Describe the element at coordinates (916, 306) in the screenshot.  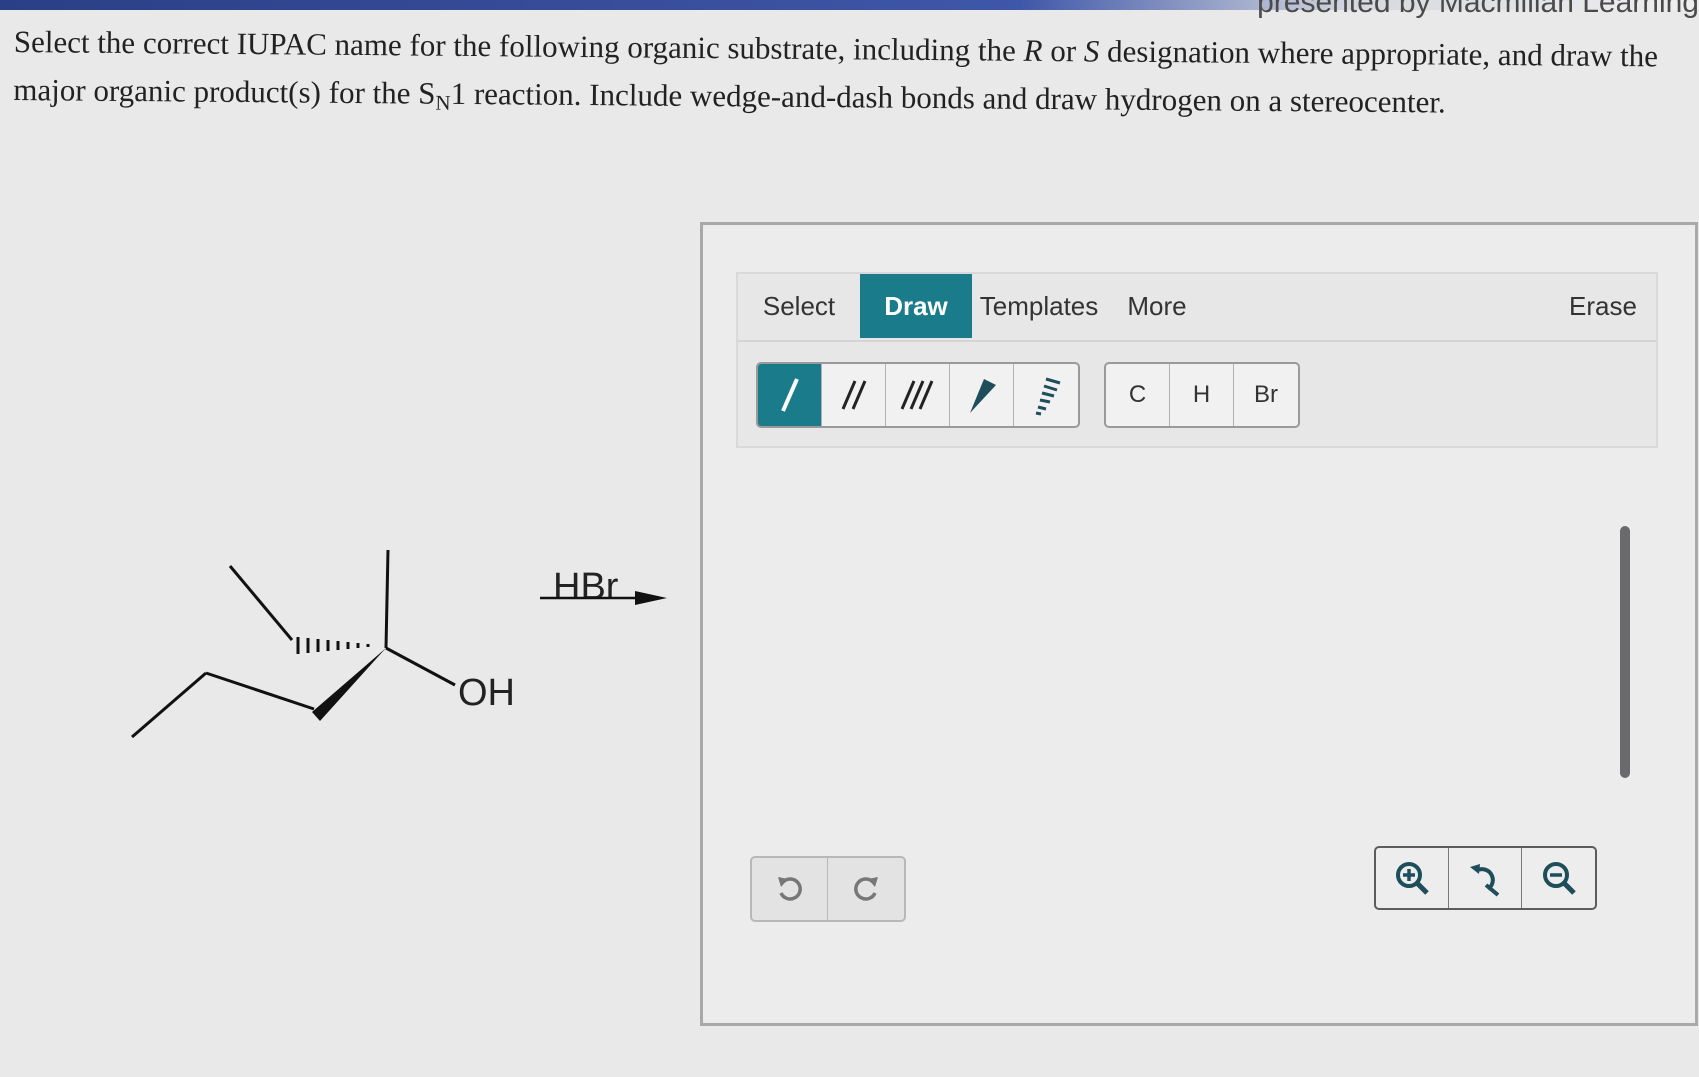
I see `tab-draw: Draw` at that location.